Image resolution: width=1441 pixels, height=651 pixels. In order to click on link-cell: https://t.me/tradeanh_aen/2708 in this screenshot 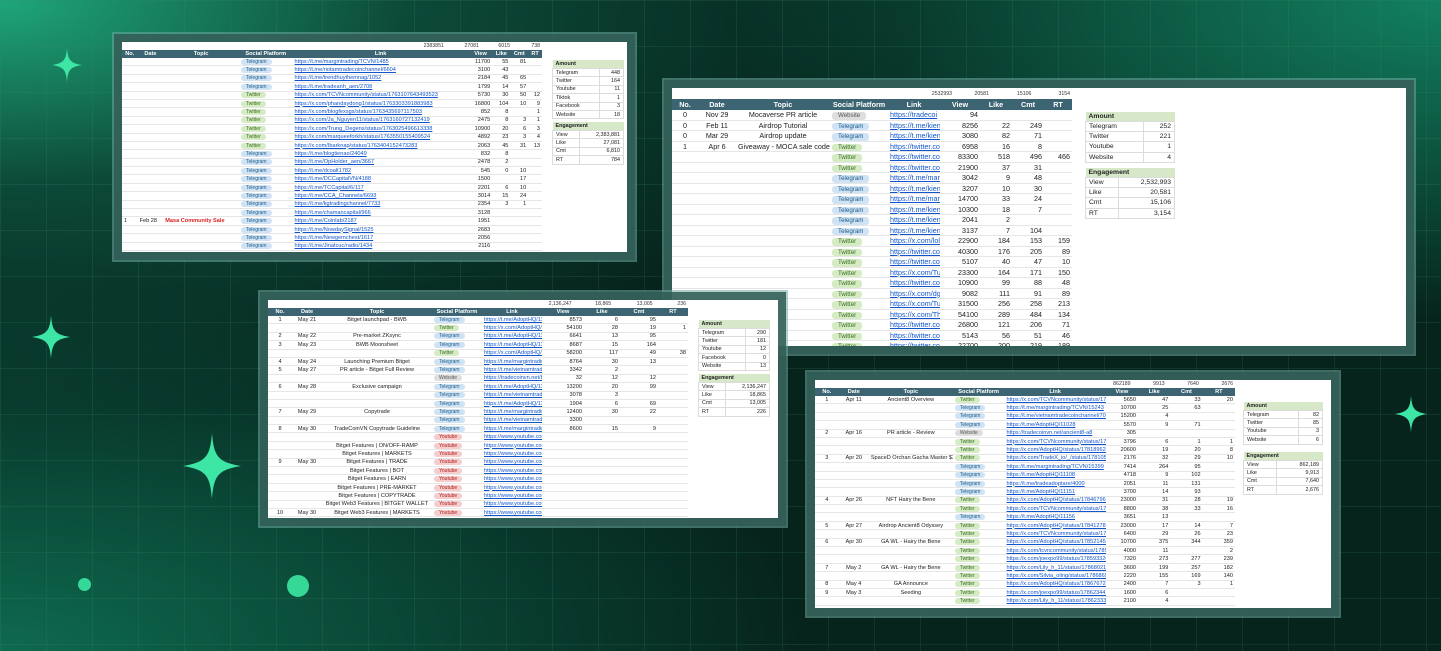, I will do `click(380, 87)`.